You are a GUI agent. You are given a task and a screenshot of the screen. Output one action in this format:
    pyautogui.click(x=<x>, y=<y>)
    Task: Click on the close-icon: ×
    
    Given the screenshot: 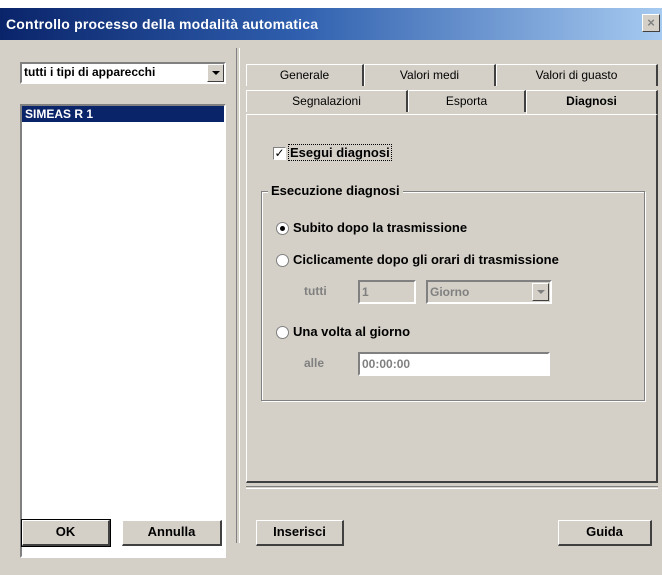 What is the action you would take?
    pyautogui.click(x=651, y=22)
    